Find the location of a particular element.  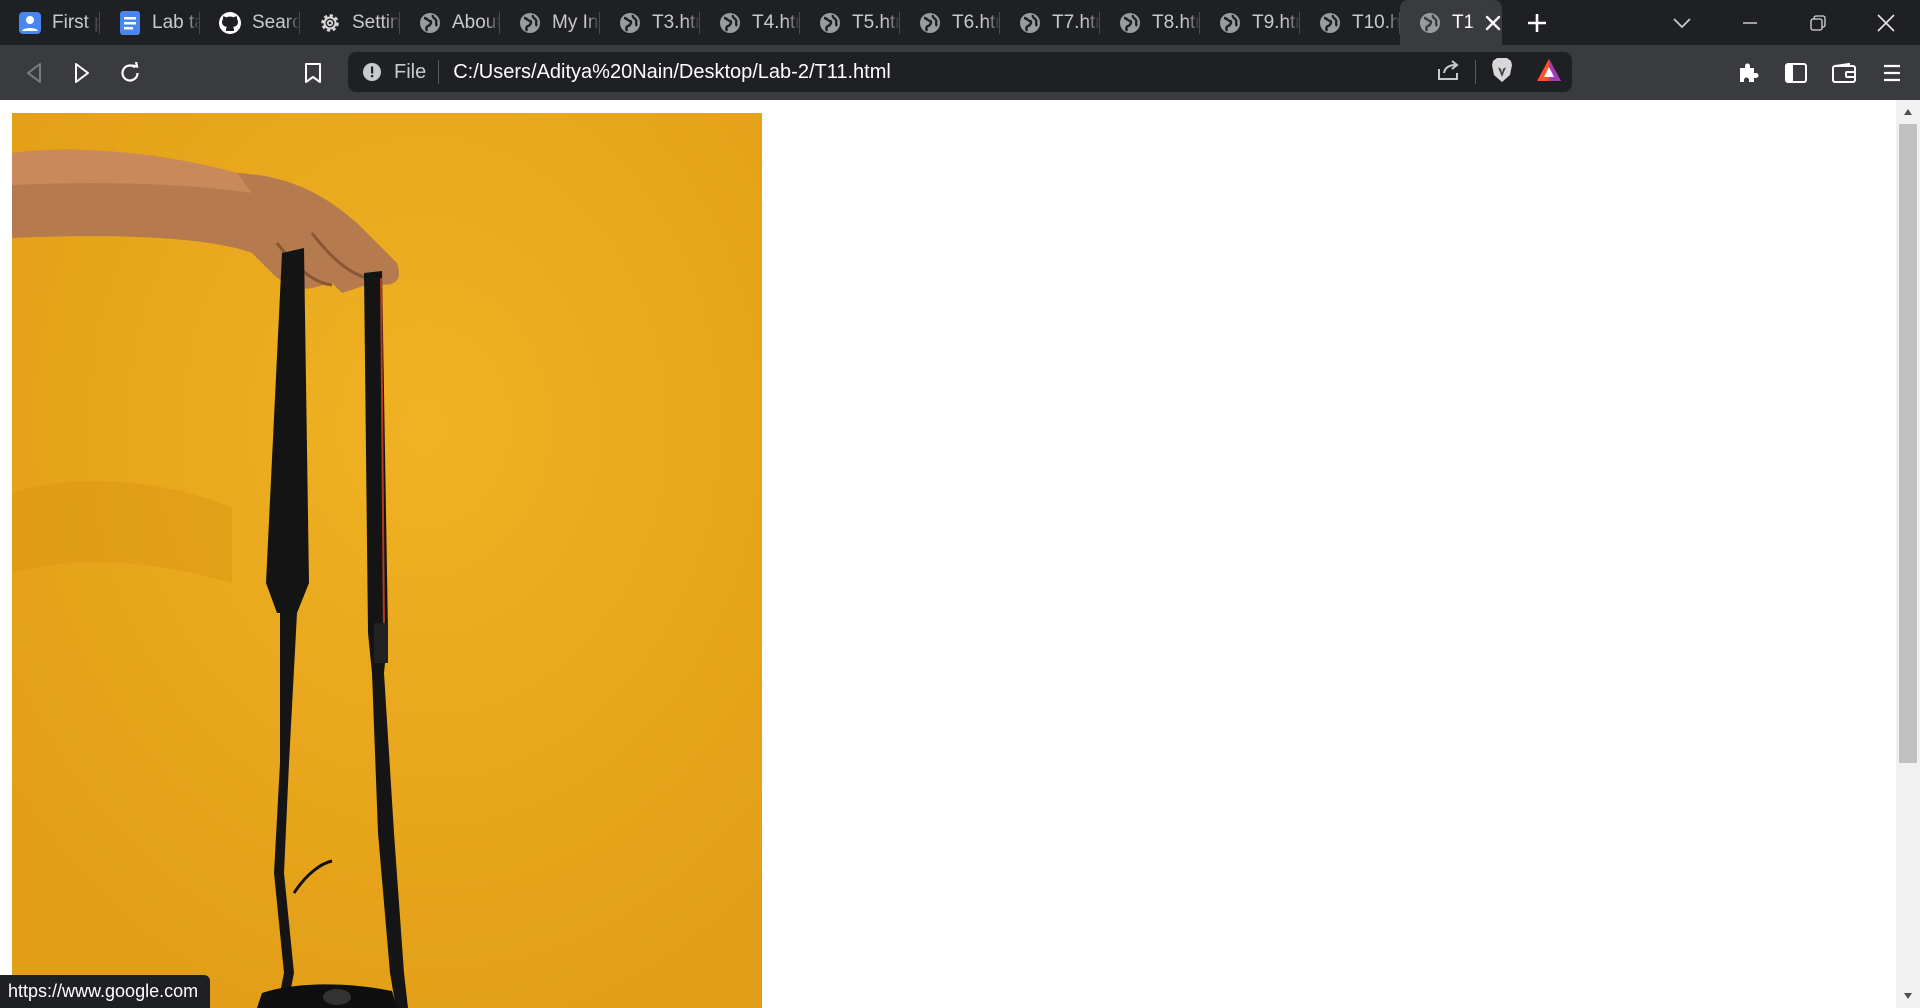

tab-label: Lab ta is located at coordinates (176, 22).